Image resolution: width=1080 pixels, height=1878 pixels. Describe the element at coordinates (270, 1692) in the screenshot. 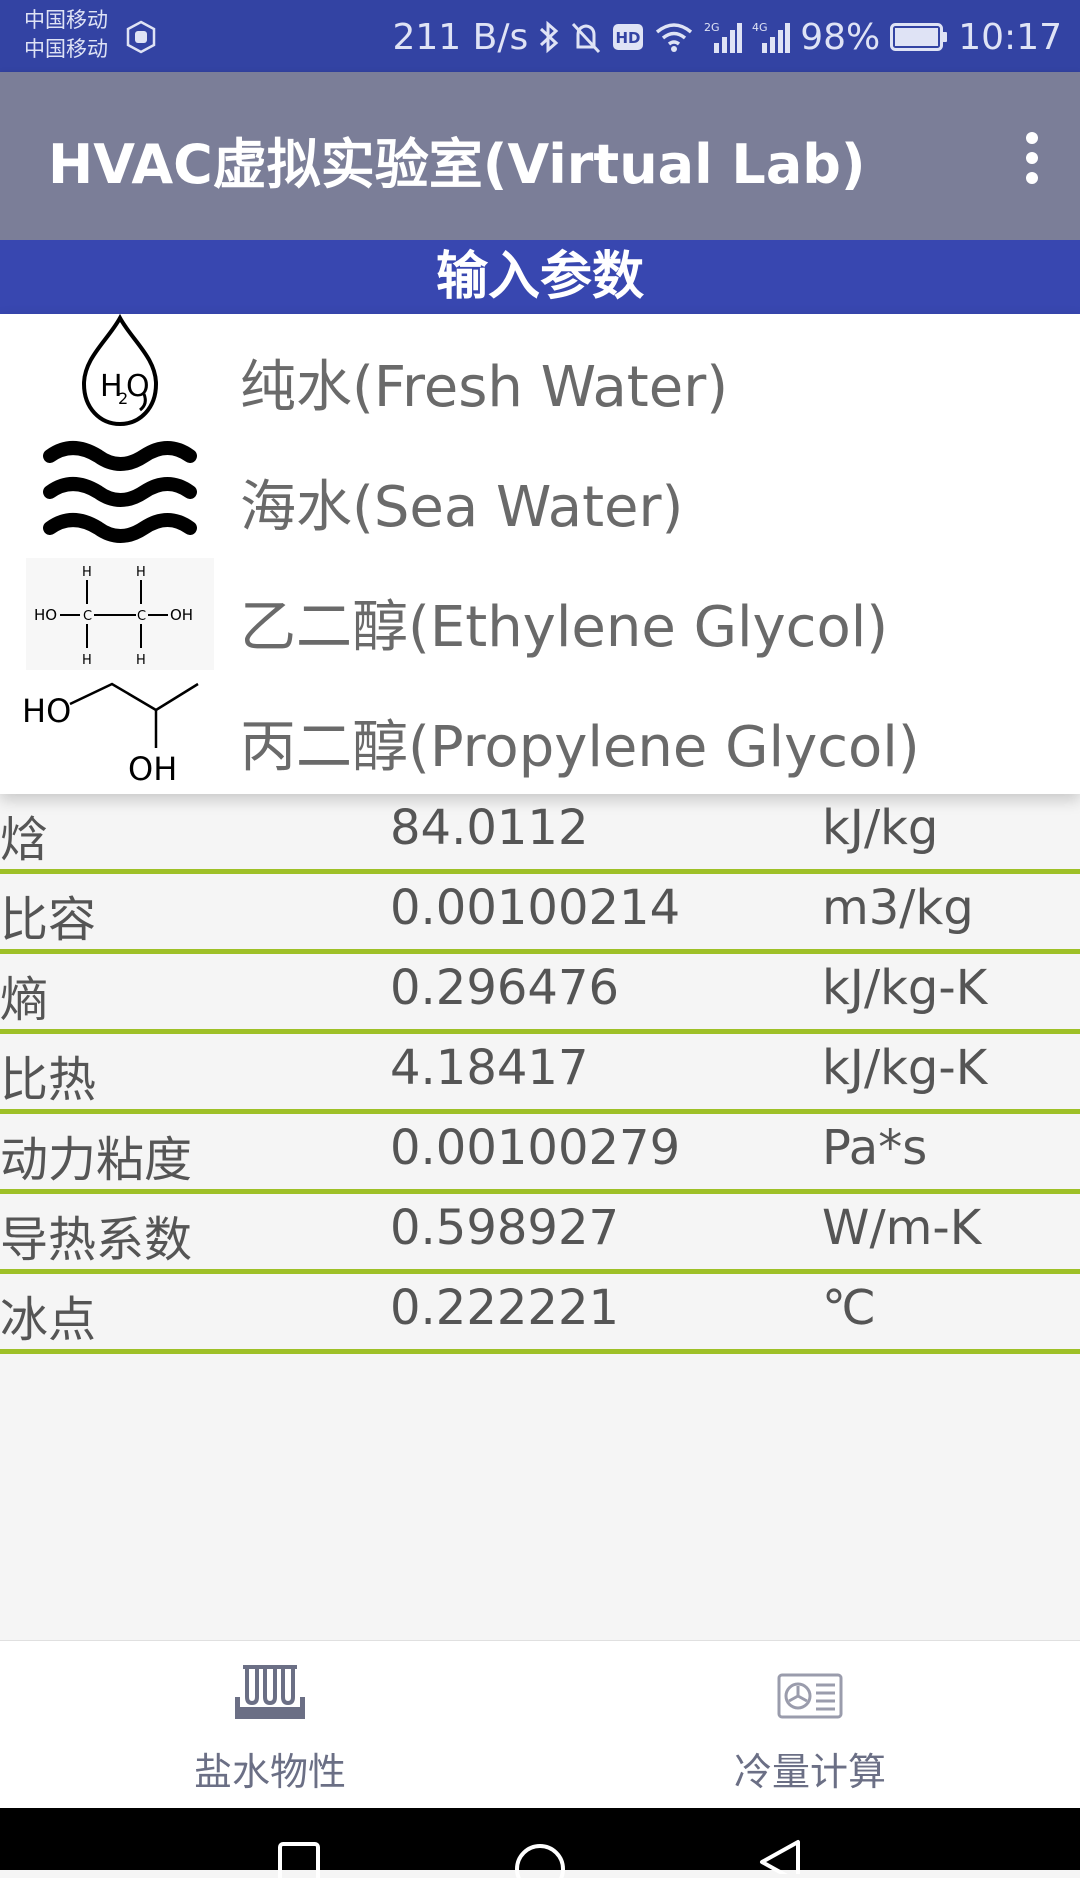

I see `test-tubes-icon` at that location.